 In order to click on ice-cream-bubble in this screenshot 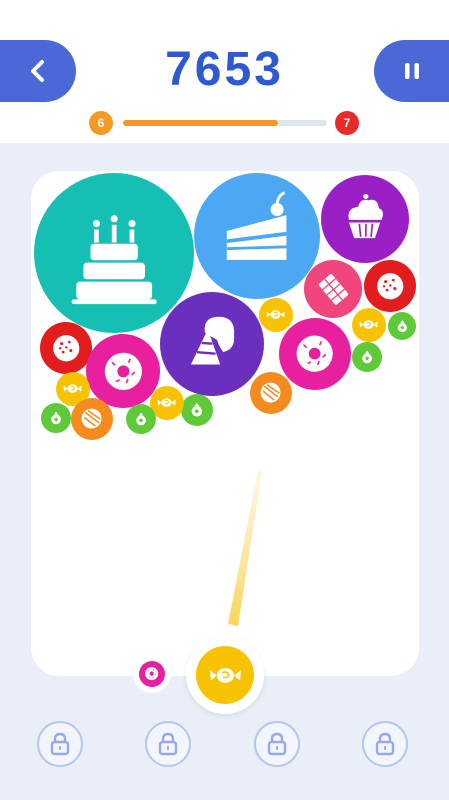, I will do `click(212, 344)`.